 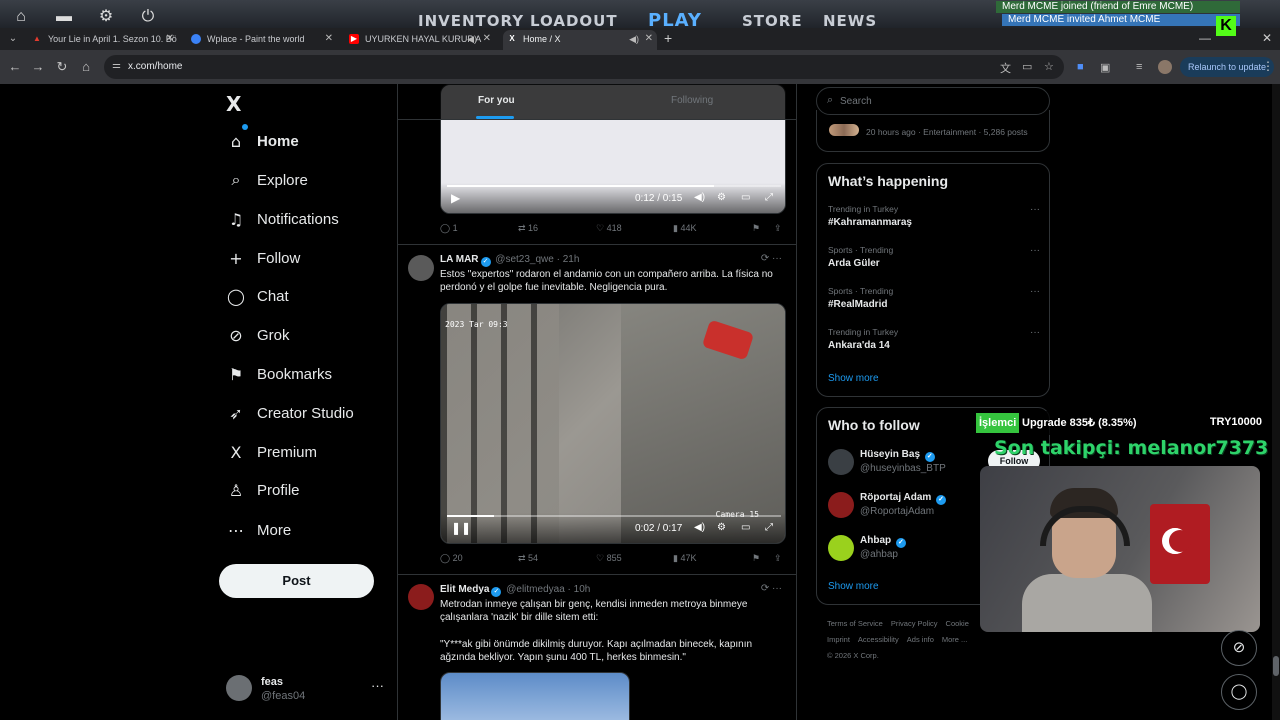 I want to click on author-handle: @elitmedyaa, so click(x=535, y=589).